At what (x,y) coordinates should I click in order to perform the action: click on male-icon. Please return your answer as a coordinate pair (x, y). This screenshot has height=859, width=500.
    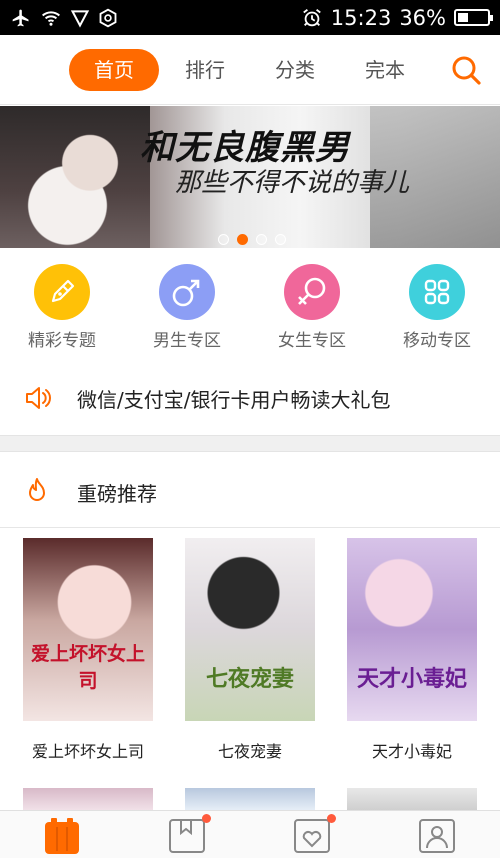
    Looking at the image, I should click on (187, 292).